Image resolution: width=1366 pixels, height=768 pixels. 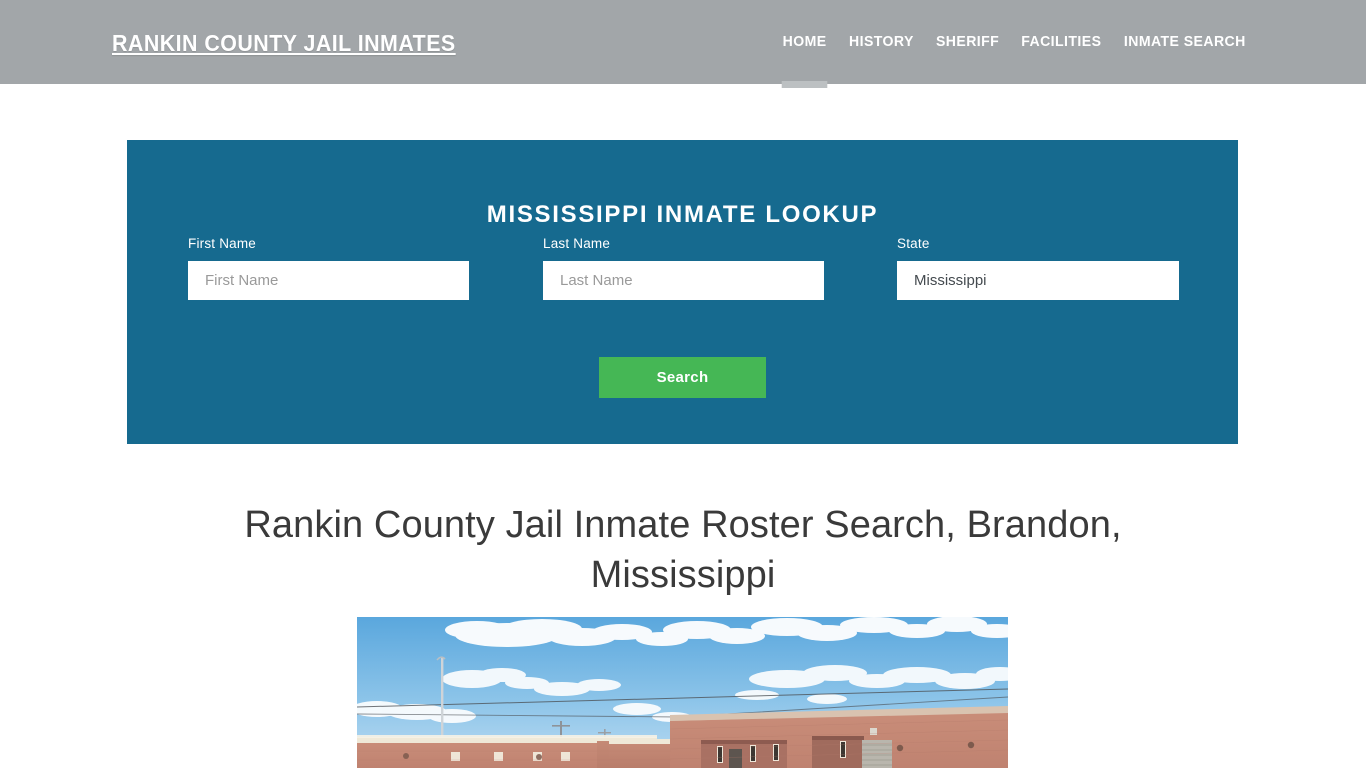 I want to click on nav-item-label: HISTORY, so click(x=881, y=42).